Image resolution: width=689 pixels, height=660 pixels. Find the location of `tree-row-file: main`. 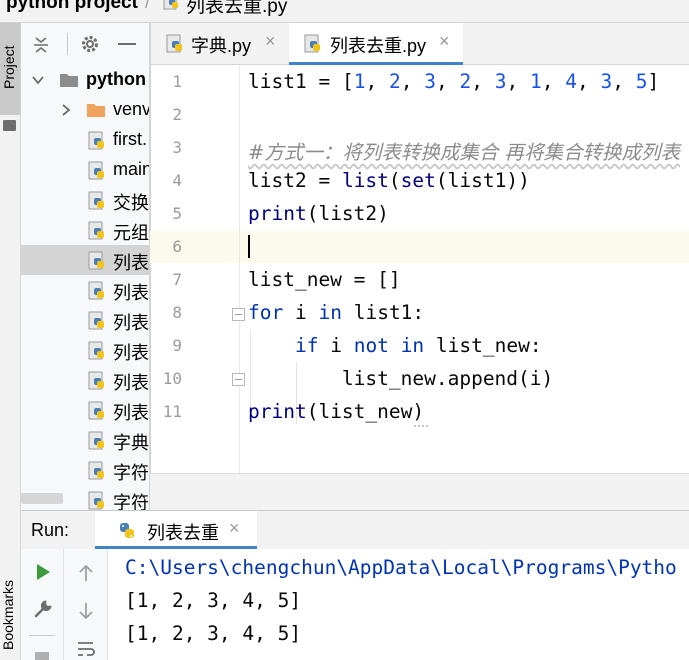

tree-row-file: main is located at coordinates (85, 170).